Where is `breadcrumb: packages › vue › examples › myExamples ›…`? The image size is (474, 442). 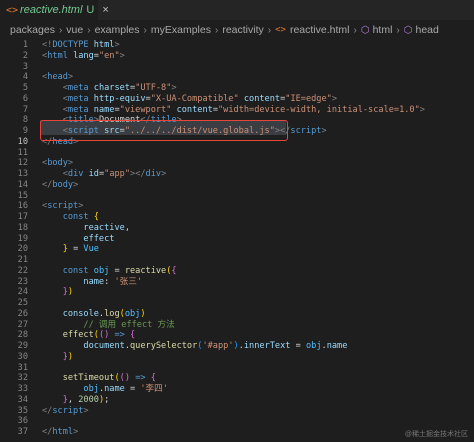
breadcrumb: packages › vue › examples › myExamples ›… is located at coordinates (237, 30).